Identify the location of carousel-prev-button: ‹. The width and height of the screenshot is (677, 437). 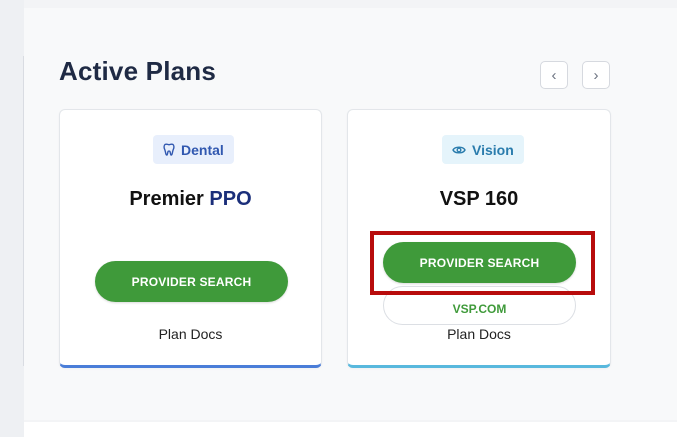
(554, 75).